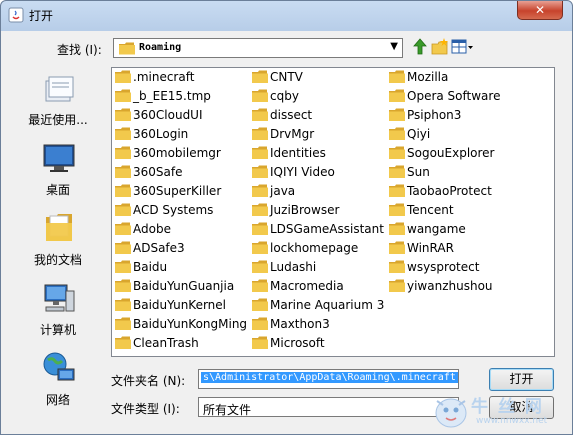  What do you see at coordinates (16, 15) in the screenshot?
I see `java-app-icon` at bounding box center [16, 15].